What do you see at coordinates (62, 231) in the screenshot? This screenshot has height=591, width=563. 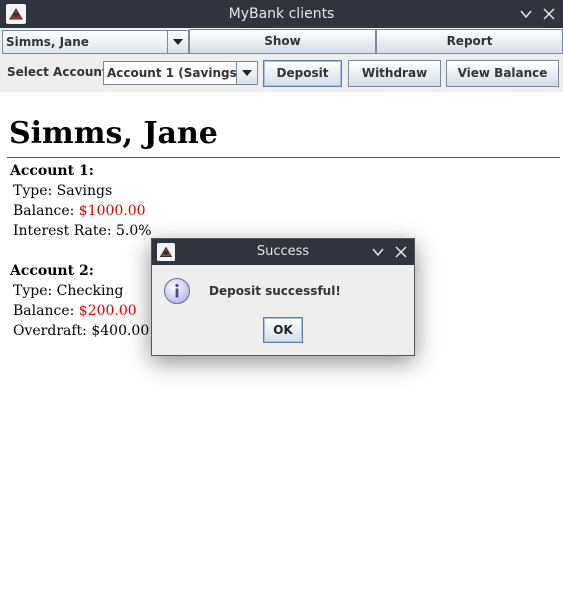 I see `account-interest-label: Interest Rate:` at bounding box center [62, 231].